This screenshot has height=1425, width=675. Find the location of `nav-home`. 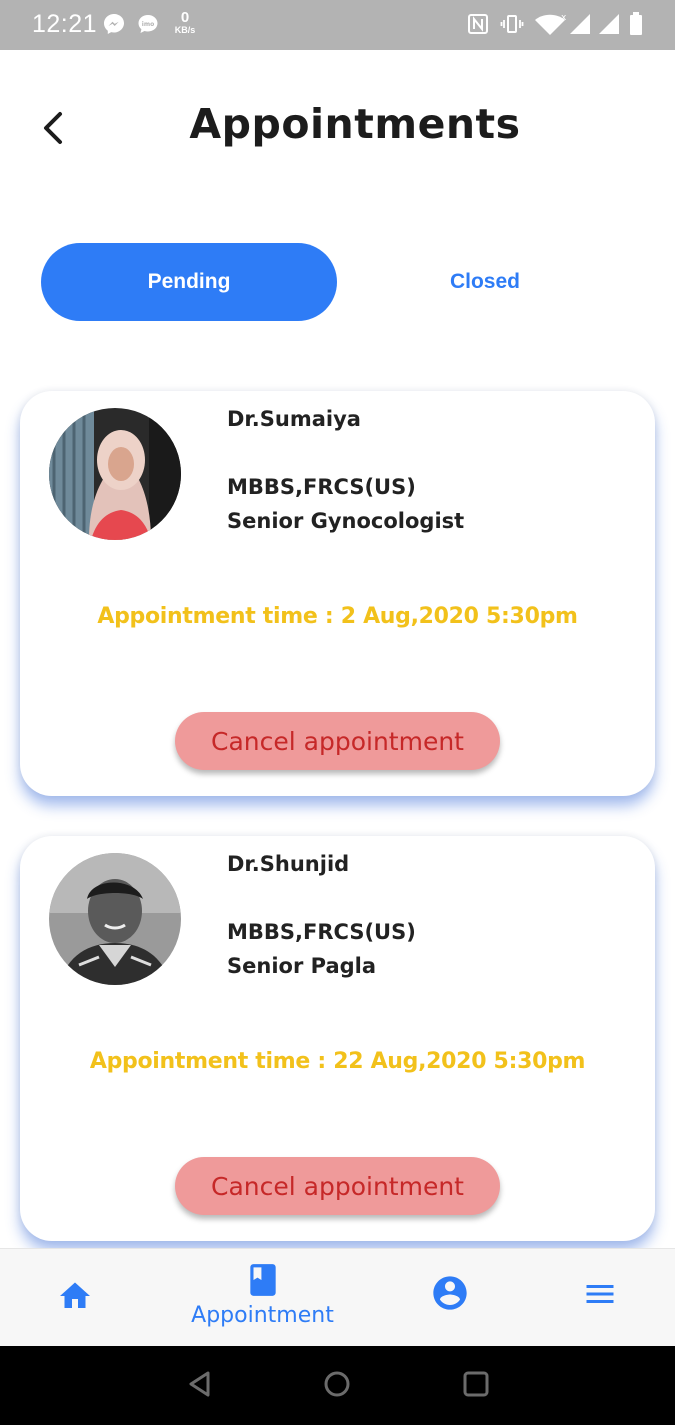

nav-home is located at coordinates (75, 1298).